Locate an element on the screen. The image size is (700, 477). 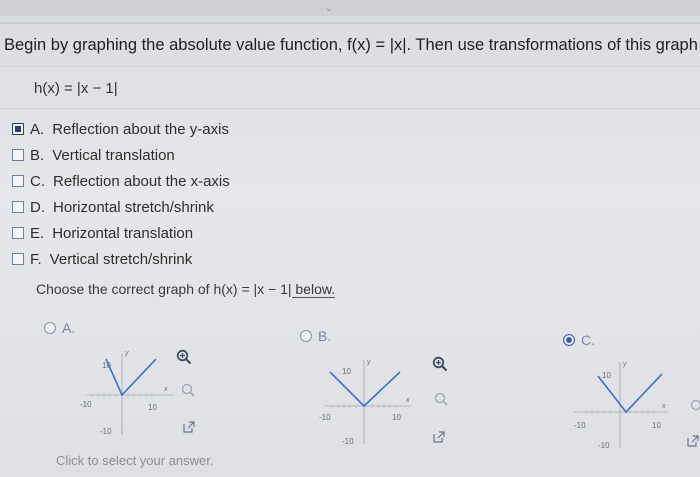
option-f: F. Vertical stretch/shrink is located at coordinates (121, 259).